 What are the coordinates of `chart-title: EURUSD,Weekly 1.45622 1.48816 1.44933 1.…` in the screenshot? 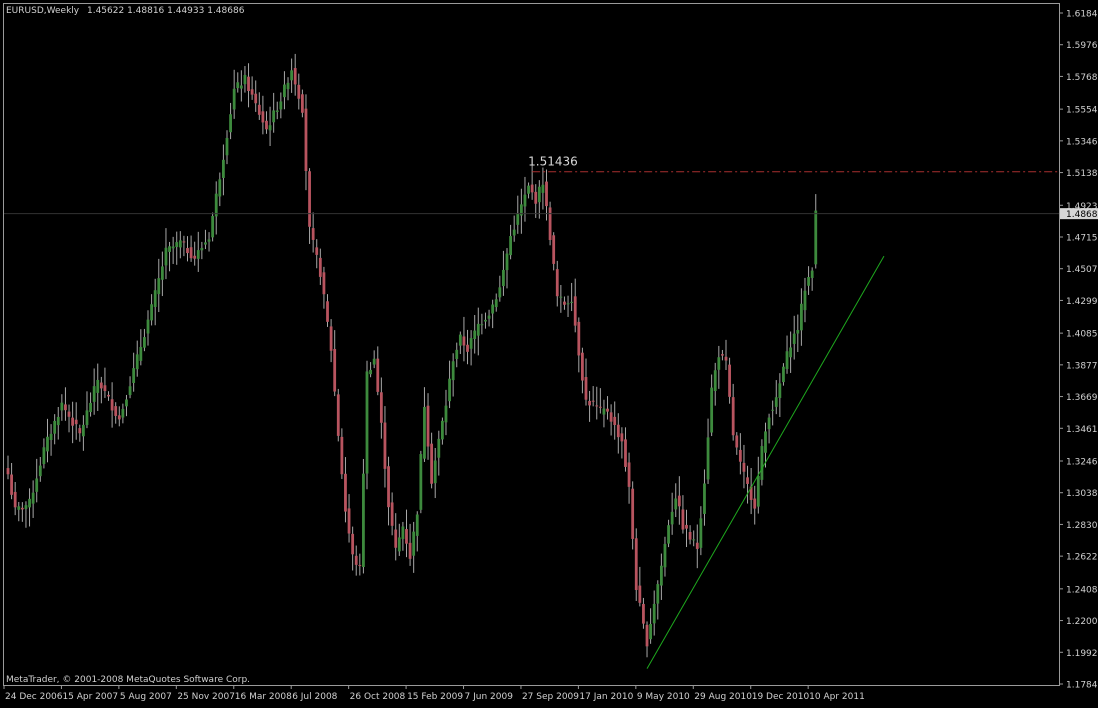 It's located at (125, 11).